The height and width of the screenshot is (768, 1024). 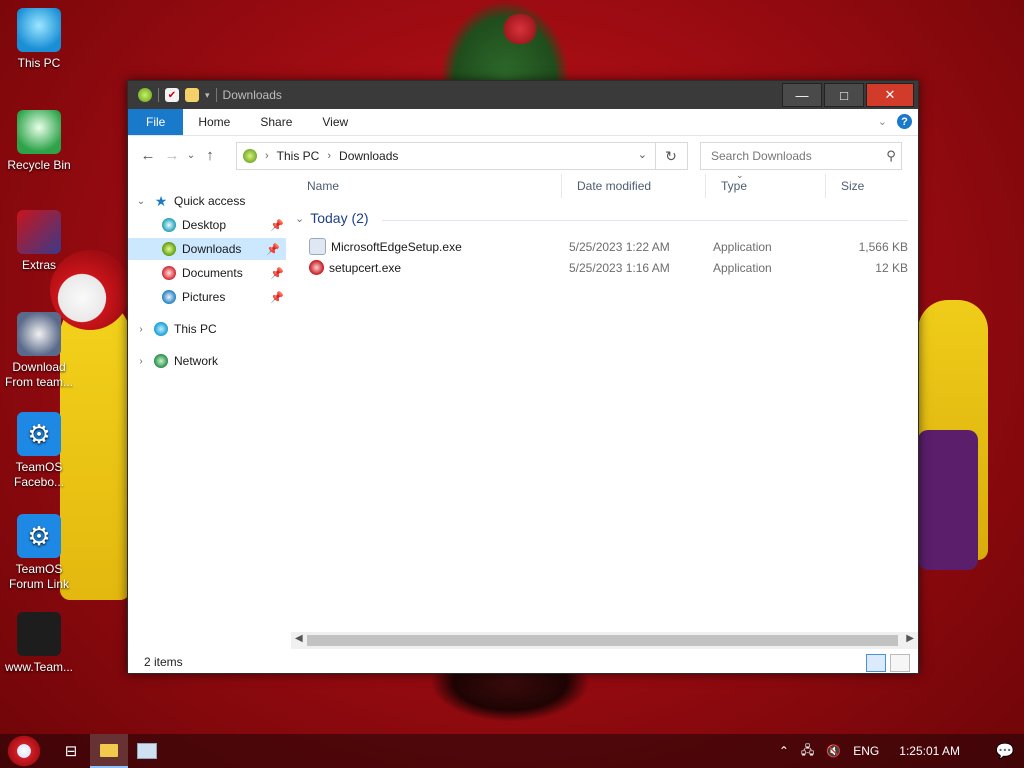 What do you see at coordinates (888, 663) in the screenshot?
I see `view-switcher` at bounding box center [888, 663].